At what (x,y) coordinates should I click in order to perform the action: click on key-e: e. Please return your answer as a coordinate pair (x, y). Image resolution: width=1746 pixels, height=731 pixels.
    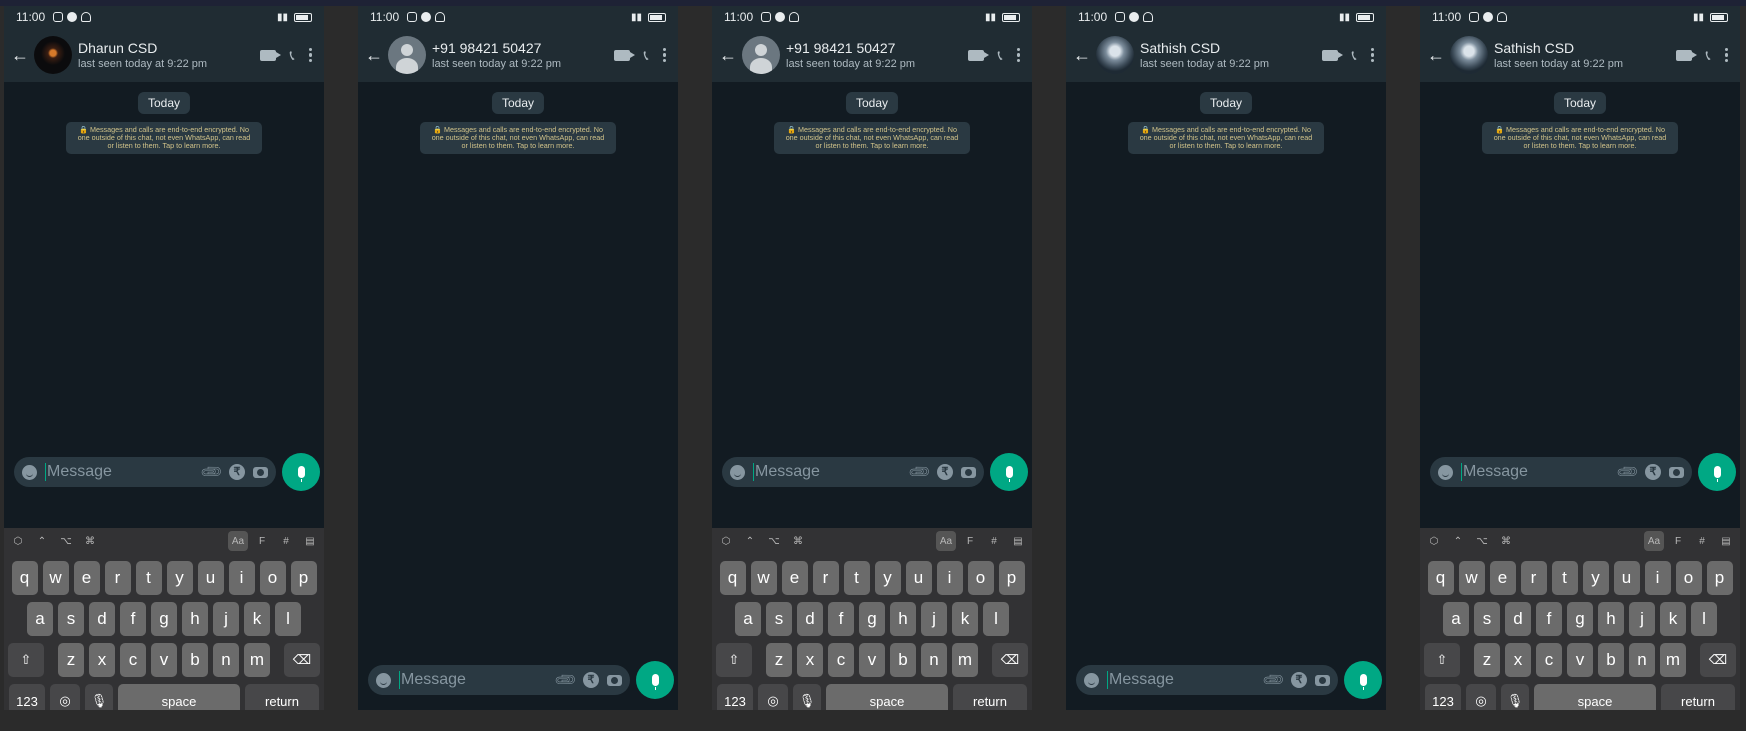
    Looking at the image, I should click on (86, 578).